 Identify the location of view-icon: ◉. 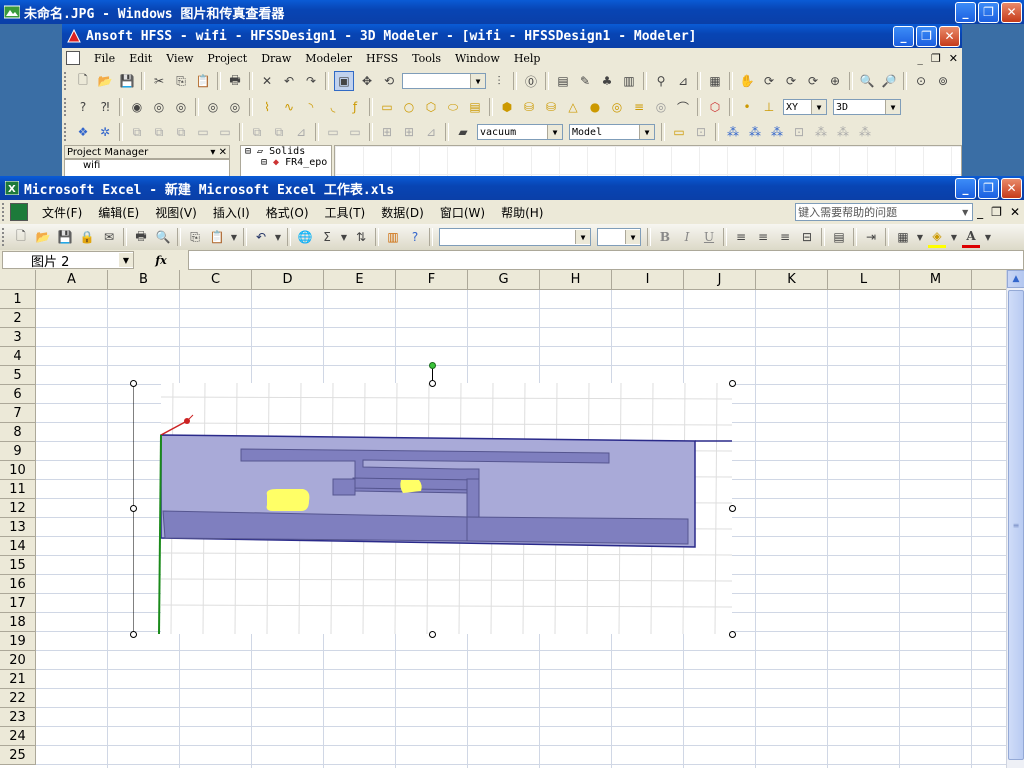
(137, 107).